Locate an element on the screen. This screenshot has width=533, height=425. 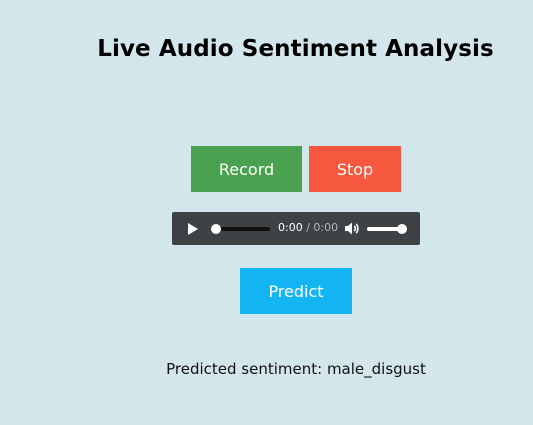
predict-button: Predict is located at coordinates (296, 291).